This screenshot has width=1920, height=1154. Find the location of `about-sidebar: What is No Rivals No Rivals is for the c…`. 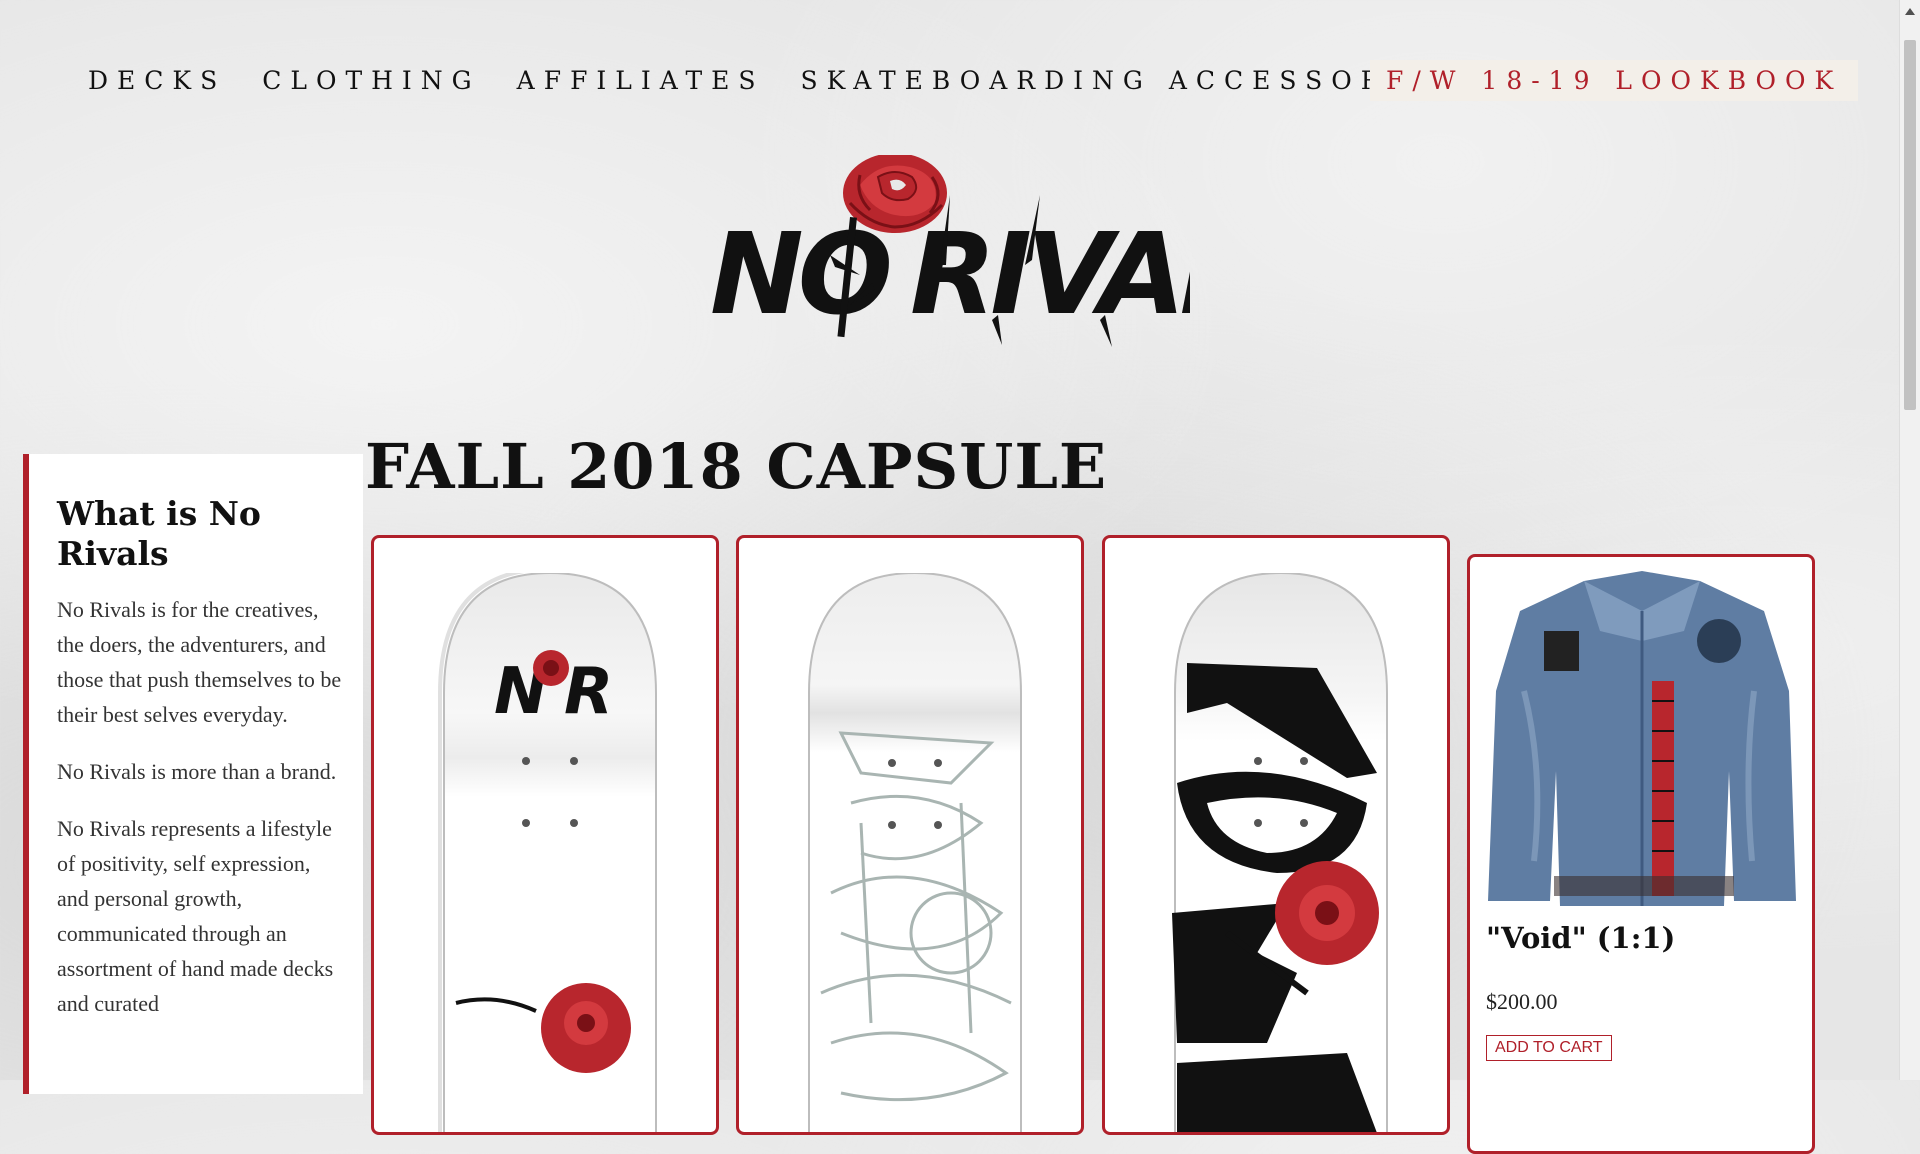

about-sidebar: What is No Rivals No Rivals is for the c… is located at coordinates (193, 774).